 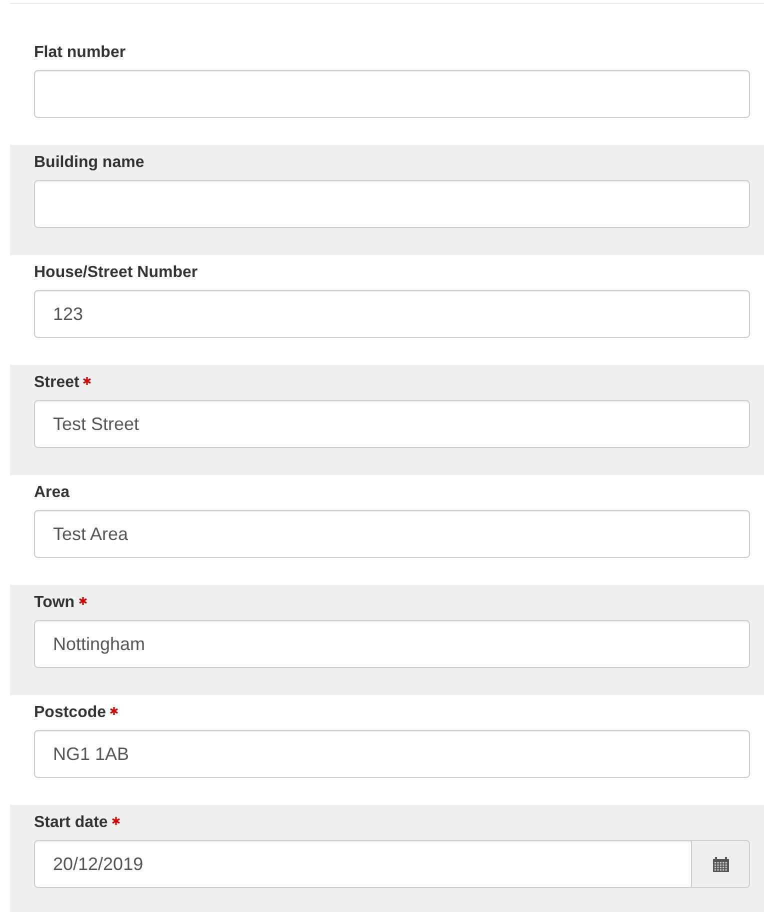 I want to click on field-label: Street, so click(x=57, y=383).